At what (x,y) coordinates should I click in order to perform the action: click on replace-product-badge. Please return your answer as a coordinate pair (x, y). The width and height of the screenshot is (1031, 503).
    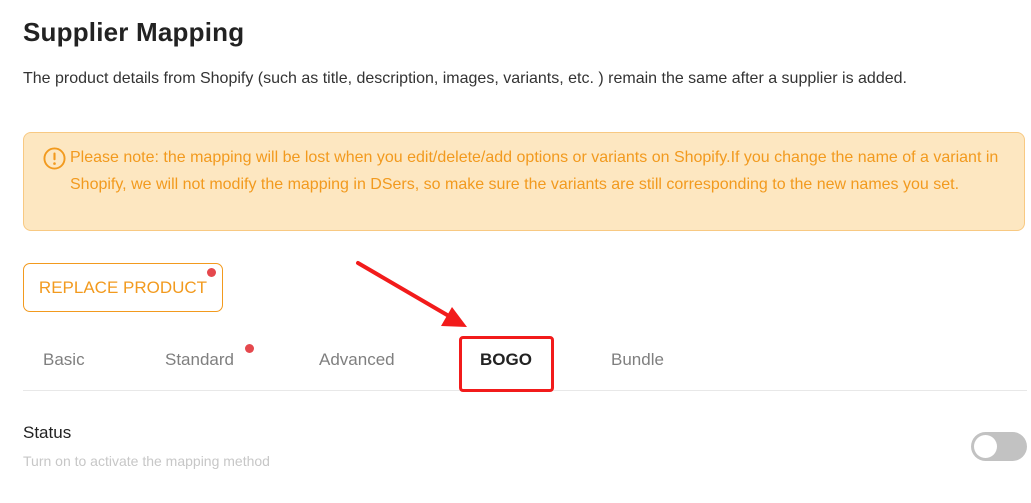
    Looking at the image, I should click on (211, 272).